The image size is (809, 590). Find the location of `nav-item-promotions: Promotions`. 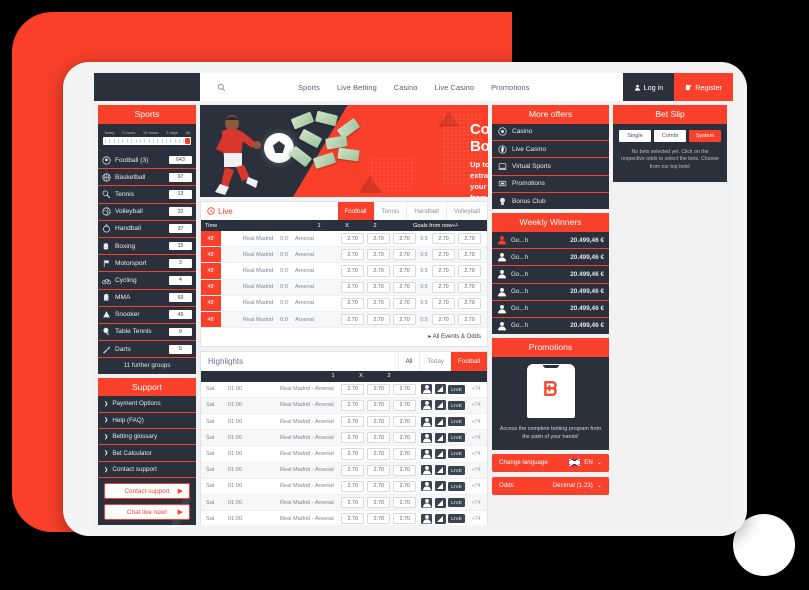

nav-item-promotions: Promotions is located at coordinates (510, 87).